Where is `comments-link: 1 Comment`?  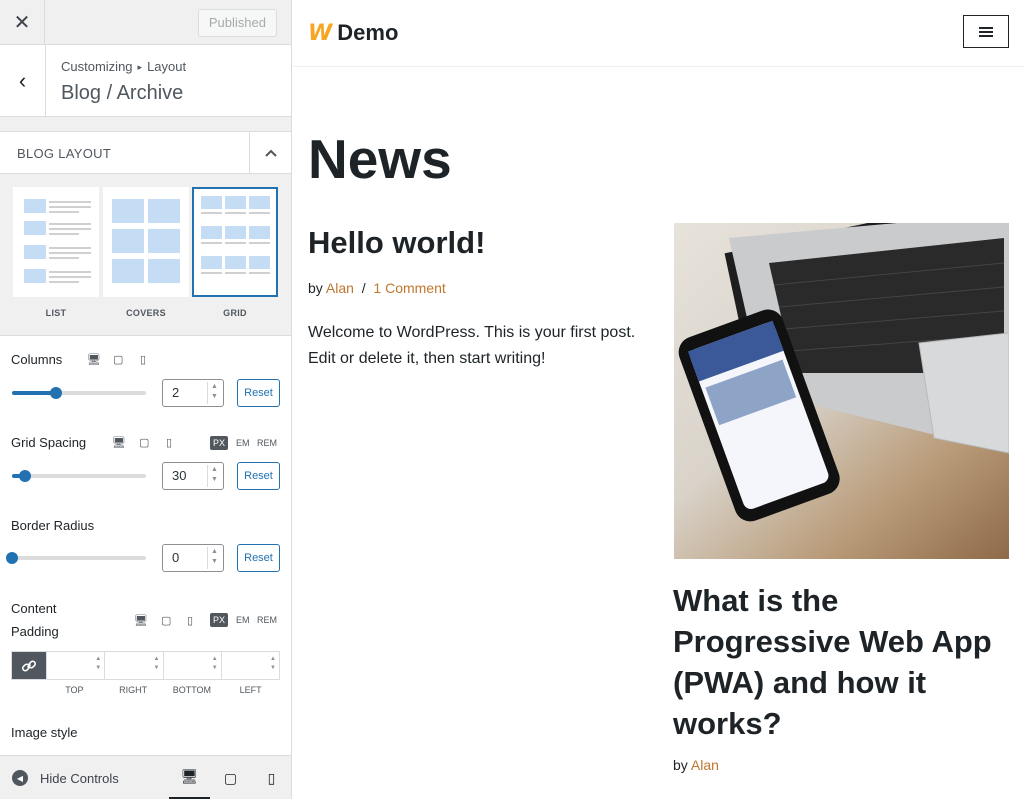
comments-link: 1 Comment is located at coordinates (409, 288).